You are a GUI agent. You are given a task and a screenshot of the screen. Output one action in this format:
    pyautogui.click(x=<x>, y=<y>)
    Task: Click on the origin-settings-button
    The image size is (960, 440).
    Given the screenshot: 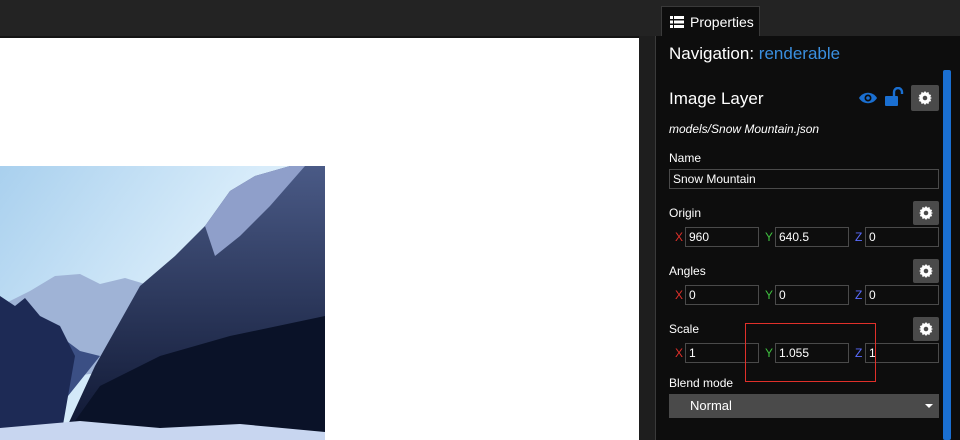 What is the action you would take?
    pyautogui.click(x=926, y=213)
    